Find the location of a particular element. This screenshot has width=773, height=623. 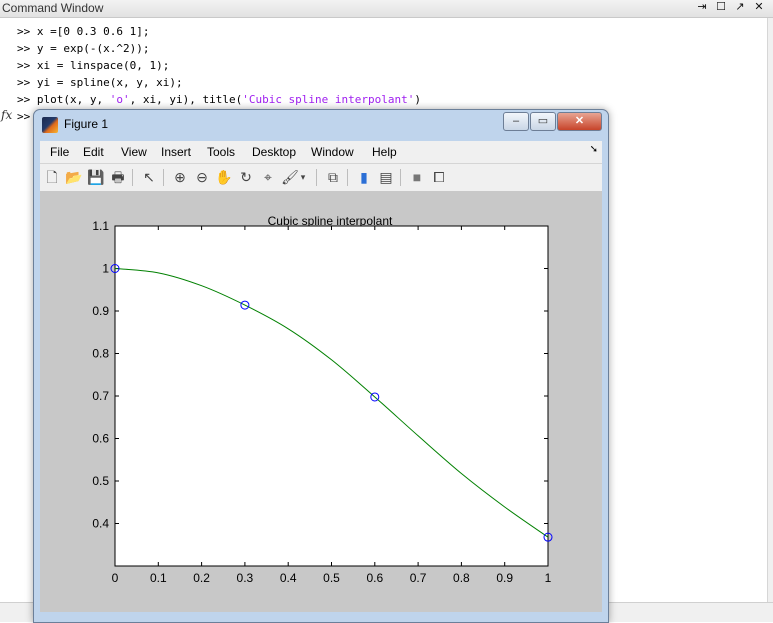

figure-toolbar: 🗋 📂 💾 🖶 ↖ ⊕ ⊖ ✋ ↻ ⌖ 🖌 ▾ ⧉ ▮ ▤ ■ ⧠ is located at coordinates (321, 178).